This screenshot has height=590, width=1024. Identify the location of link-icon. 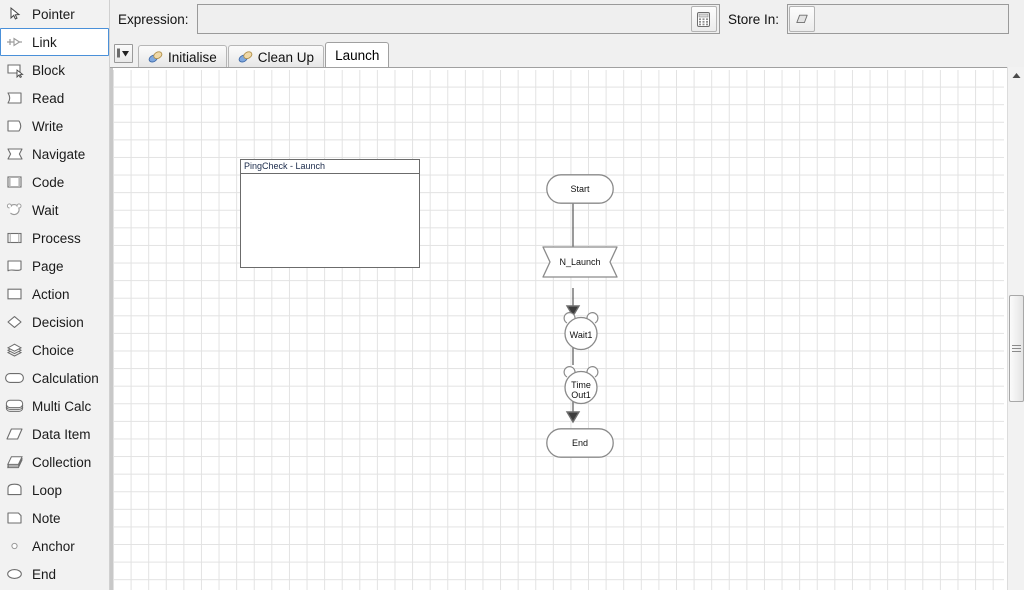
(16, 42).